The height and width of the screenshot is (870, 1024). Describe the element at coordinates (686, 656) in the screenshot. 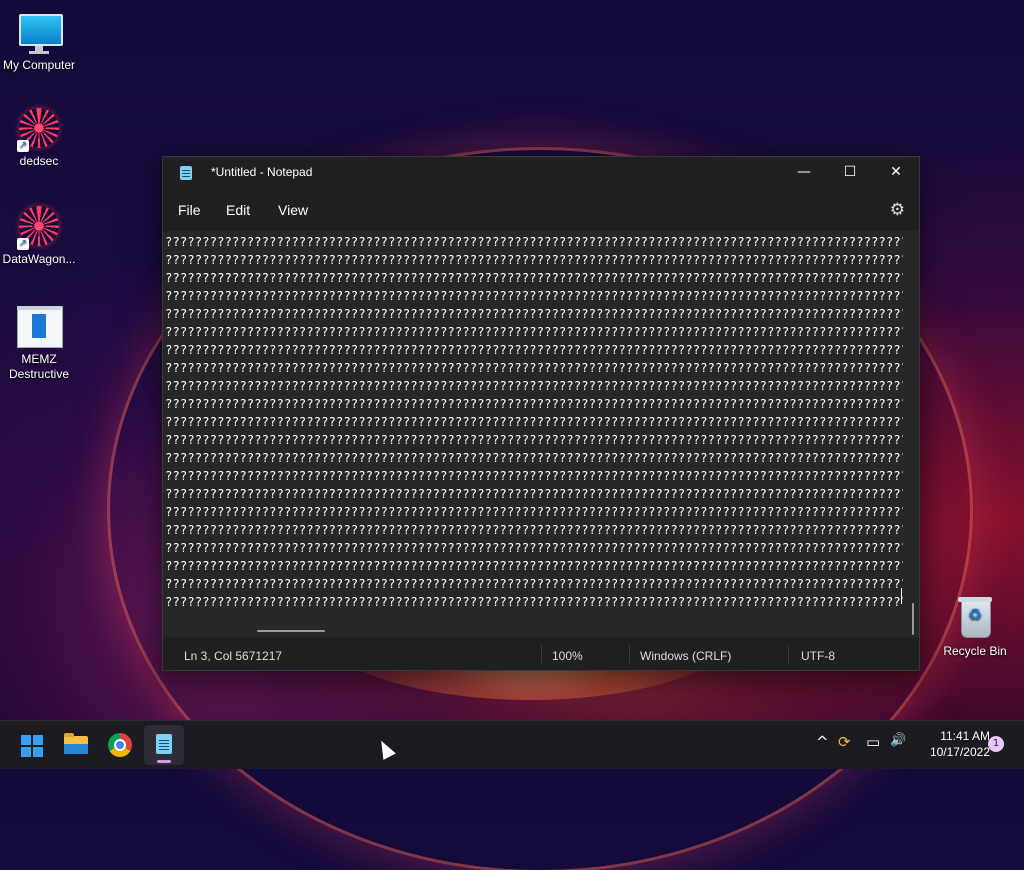

I see `line-ending: Windows (CRLF)` at that location.